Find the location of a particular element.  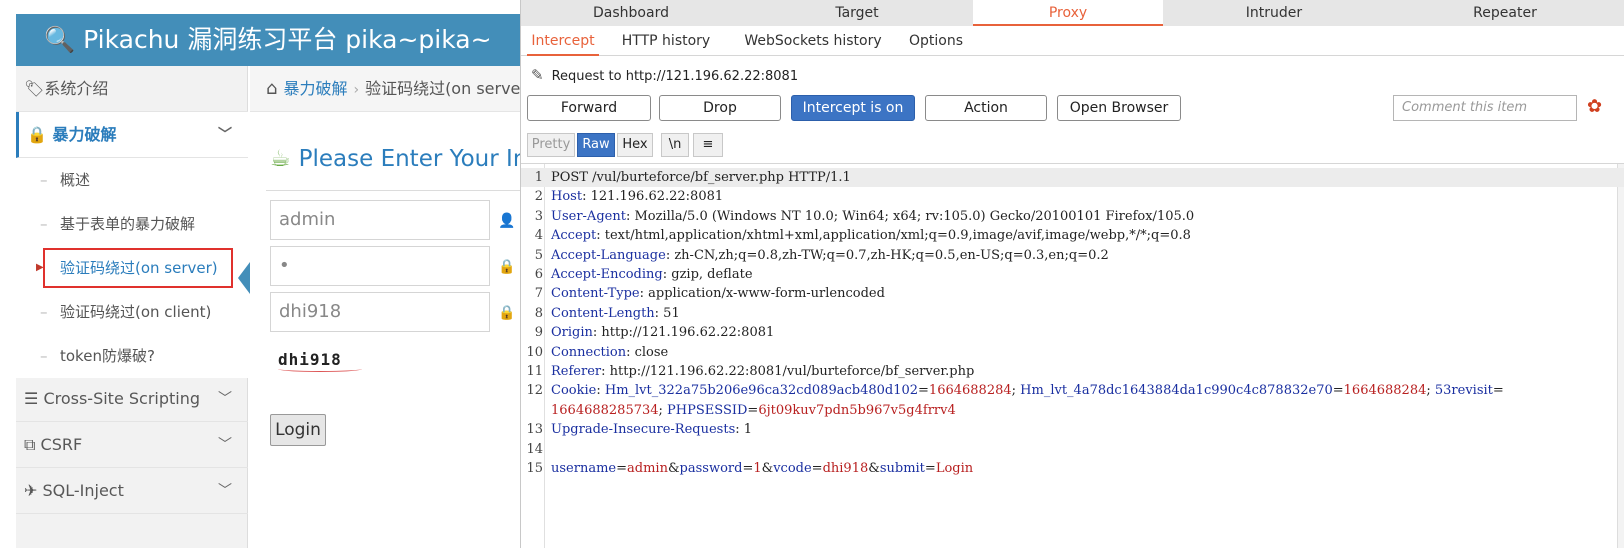

breadcrumb: ⌂ 暴力破解 › 验证码绕过(on server) is located at coordinates (390, 89).